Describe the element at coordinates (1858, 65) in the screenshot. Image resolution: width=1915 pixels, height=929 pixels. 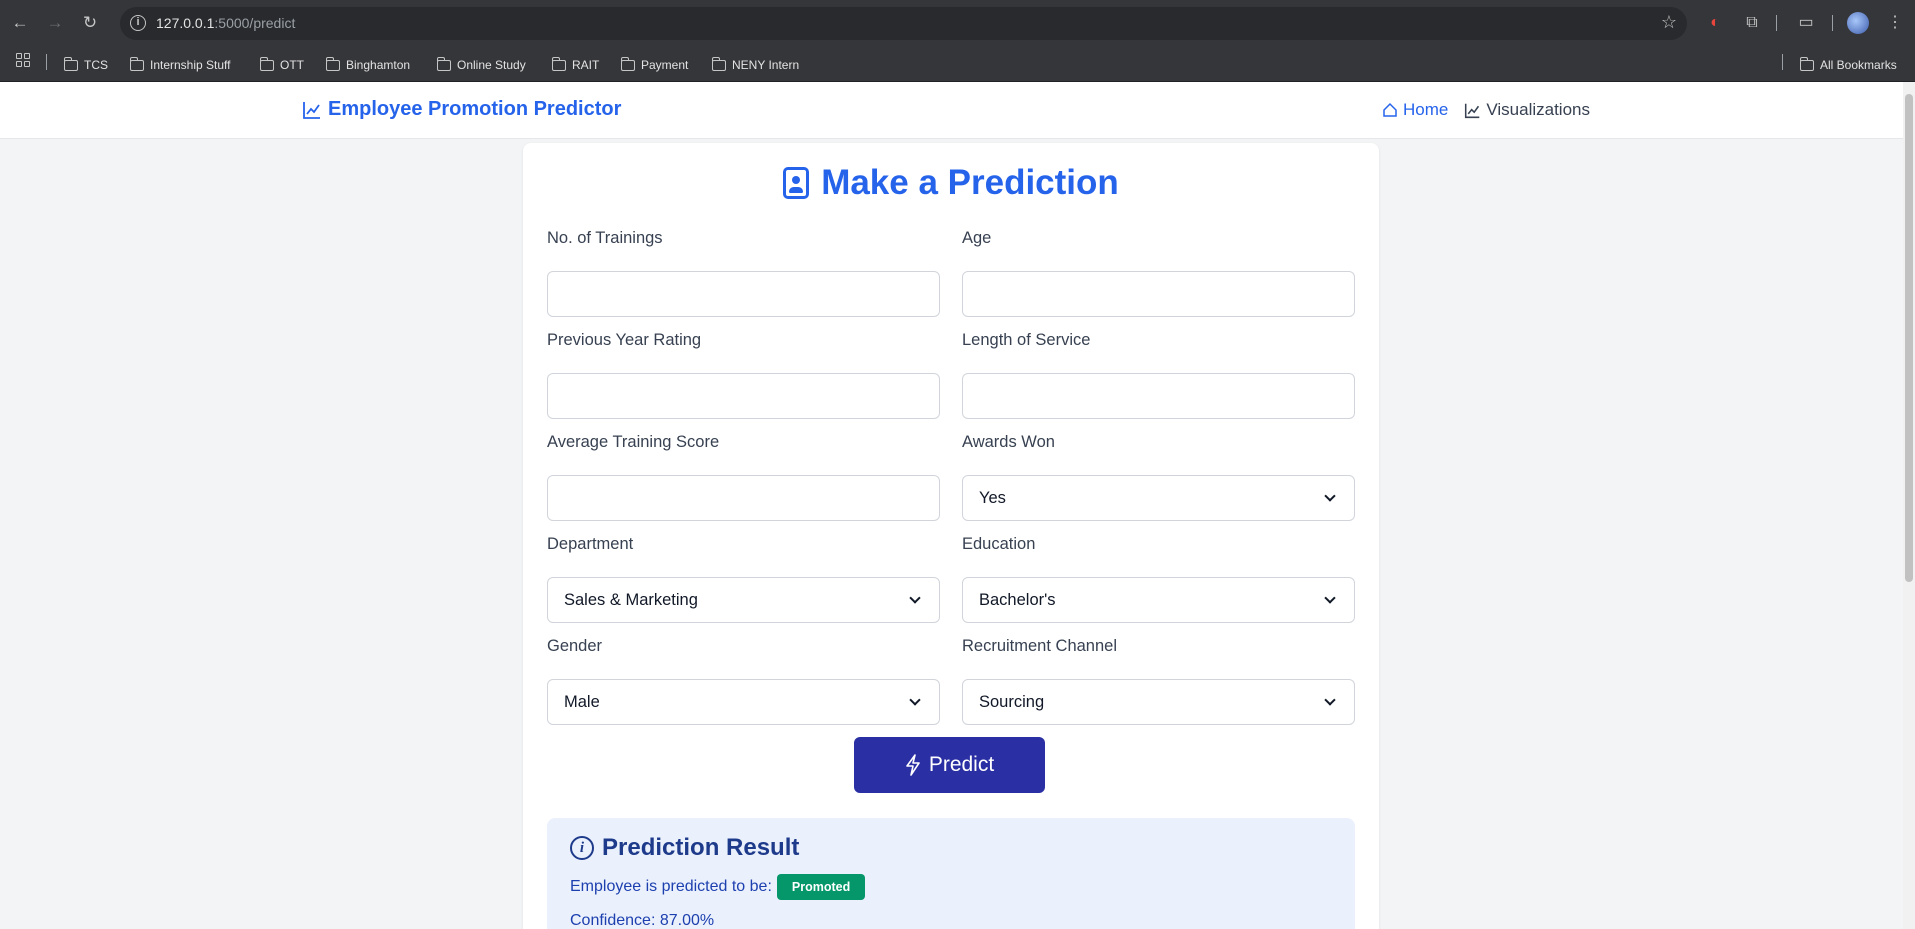
I see `bookmark-label: All Bookmarks` at that location.